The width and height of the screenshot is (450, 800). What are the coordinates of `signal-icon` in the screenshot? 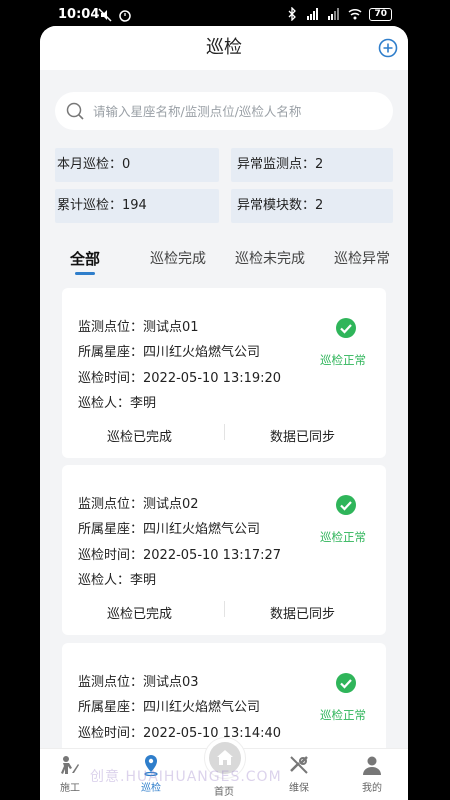 It's located at (313, 14).